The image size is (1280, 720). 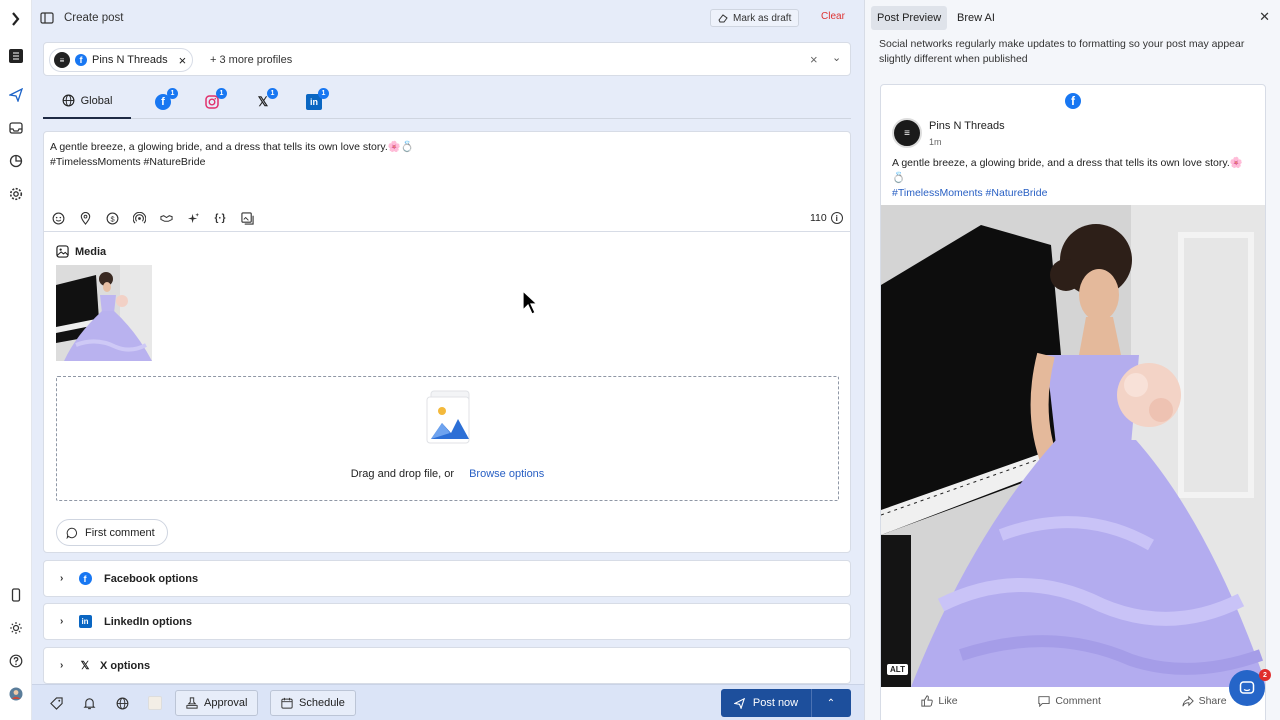 What do you see at coordinates (16, 128) in the screenshot?
I see `inbox-icon` at bounding box center [16, 128].